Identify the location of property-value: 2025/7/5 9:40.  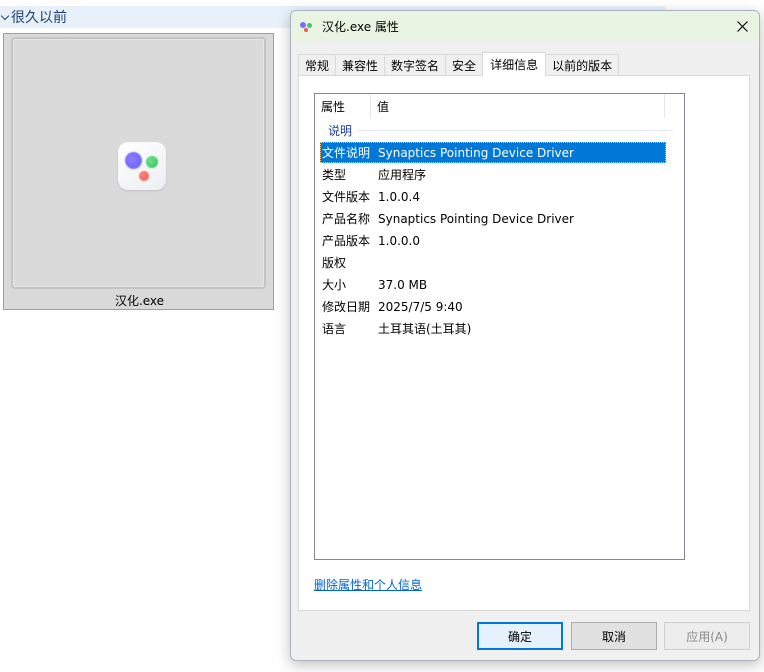
(420, 306).